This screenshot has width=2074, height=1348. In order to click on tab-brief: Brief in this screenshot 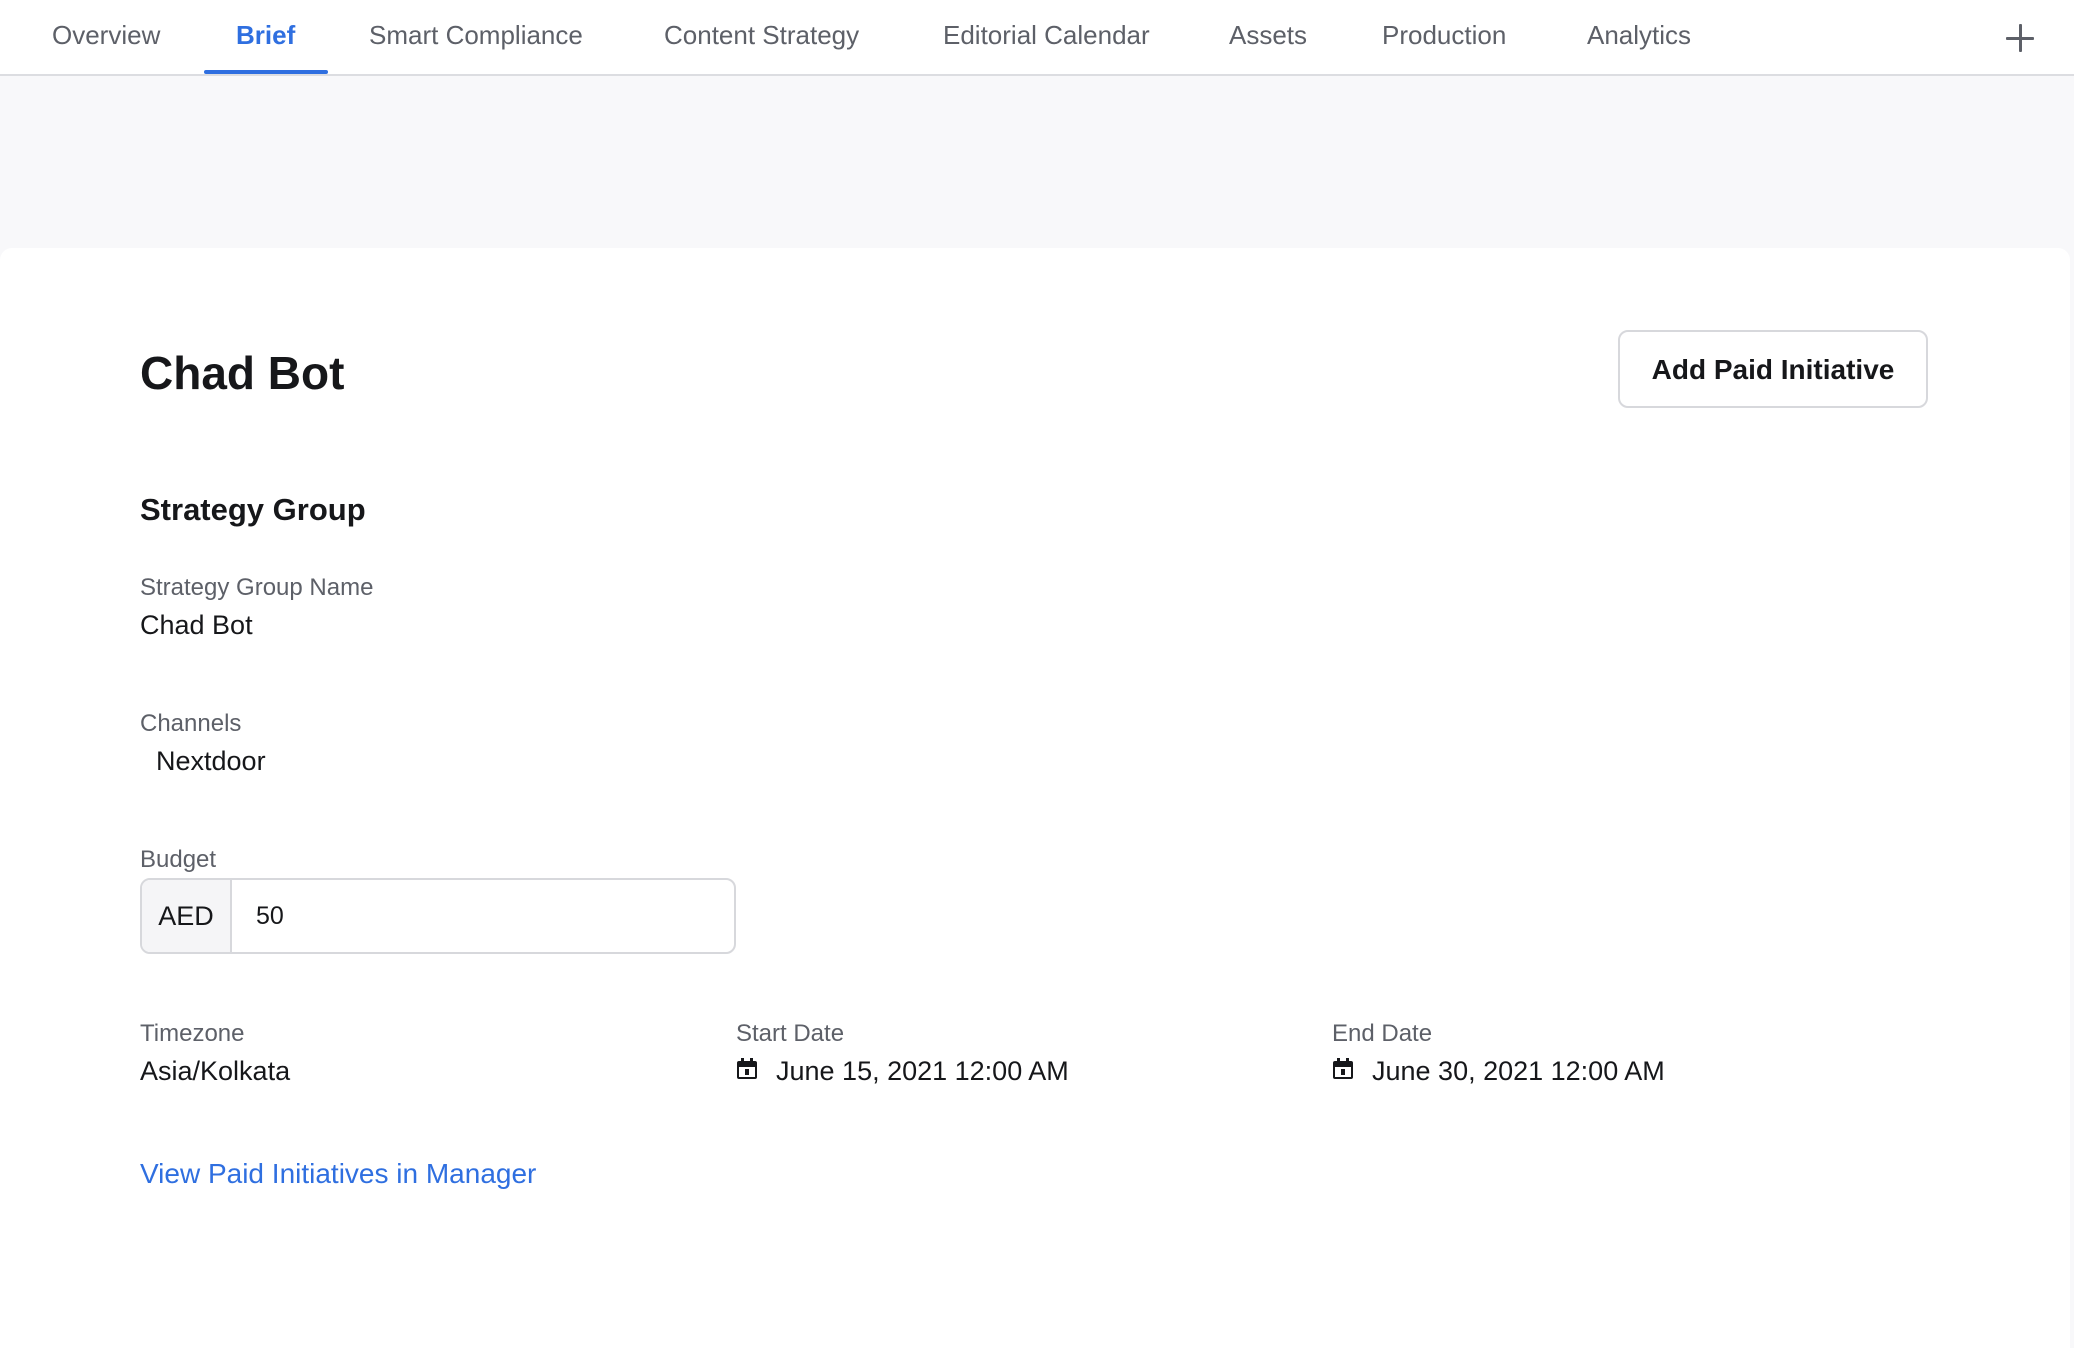, I will do `click(265, 38)`.